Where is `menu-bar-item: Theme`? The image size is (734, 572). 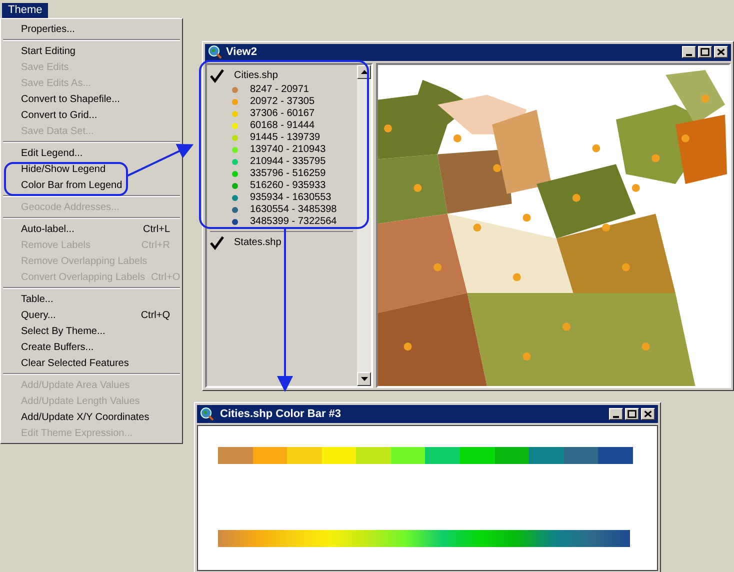
menu-bar-item: Theme is located at coordinates (25, 10).